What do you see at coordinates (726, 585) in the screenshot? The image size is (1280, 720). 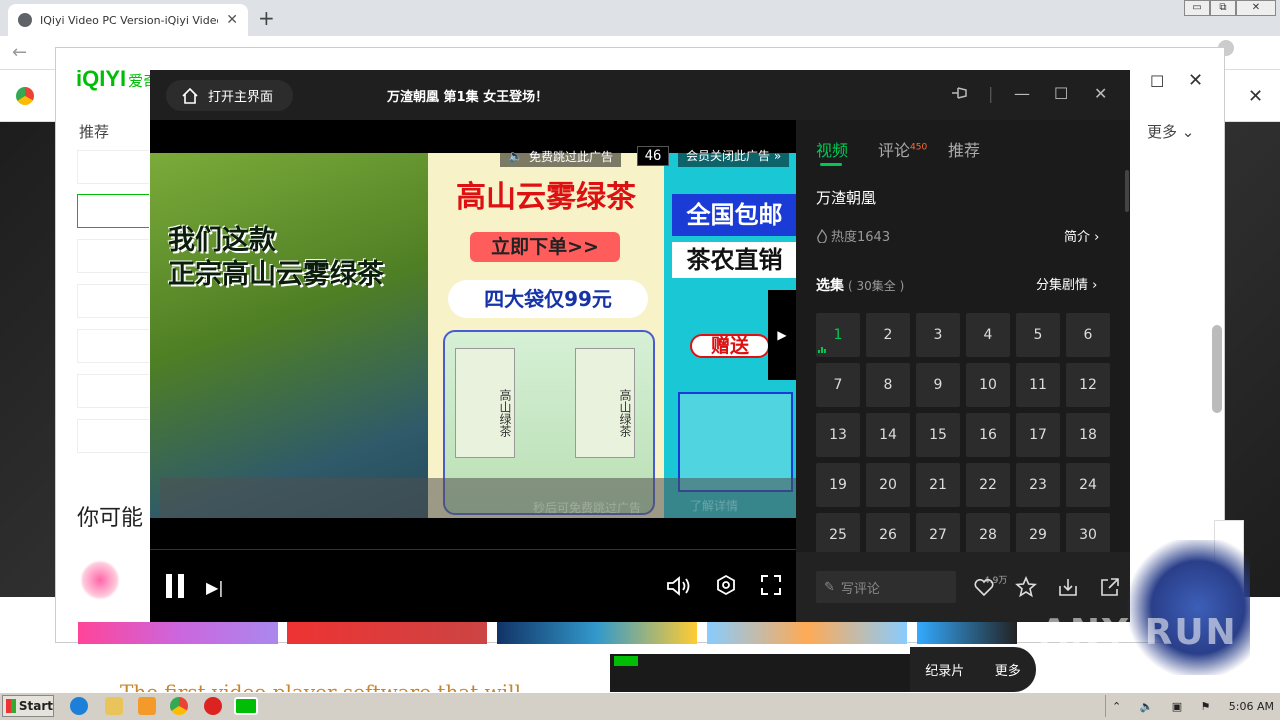 I see `settings-icon` at bounding box center [726, 585].